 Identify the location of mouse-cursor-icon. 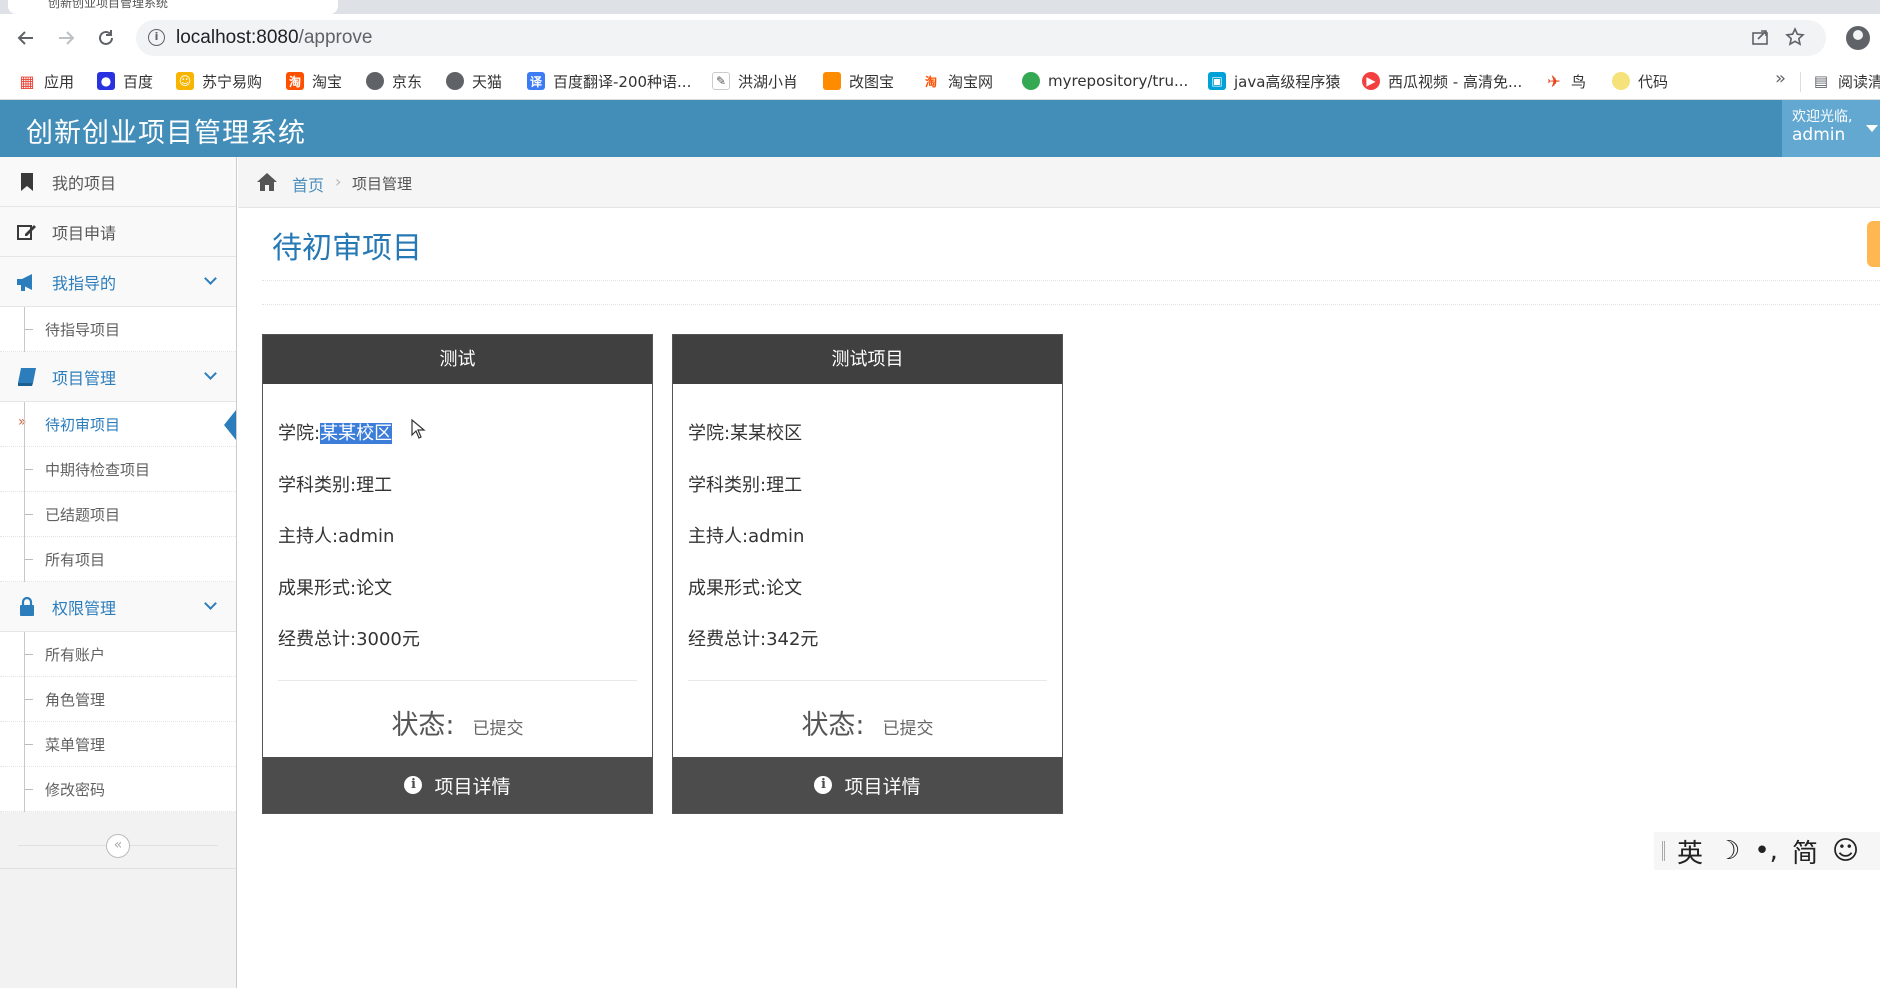
(418, 429).